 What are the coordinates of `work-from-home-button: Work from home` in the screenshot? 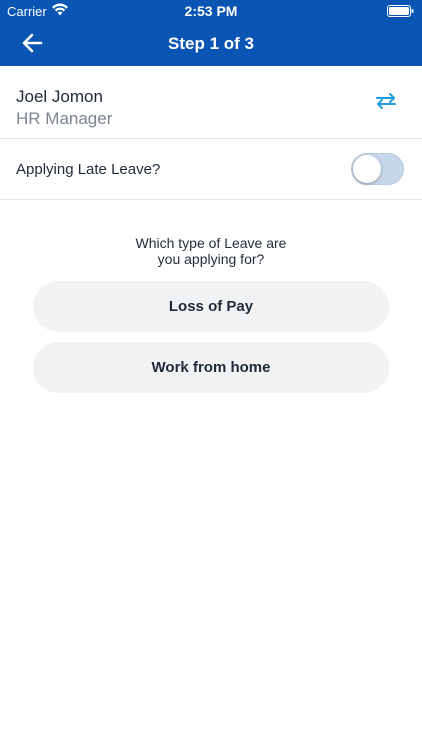 It's located at (211, 367).